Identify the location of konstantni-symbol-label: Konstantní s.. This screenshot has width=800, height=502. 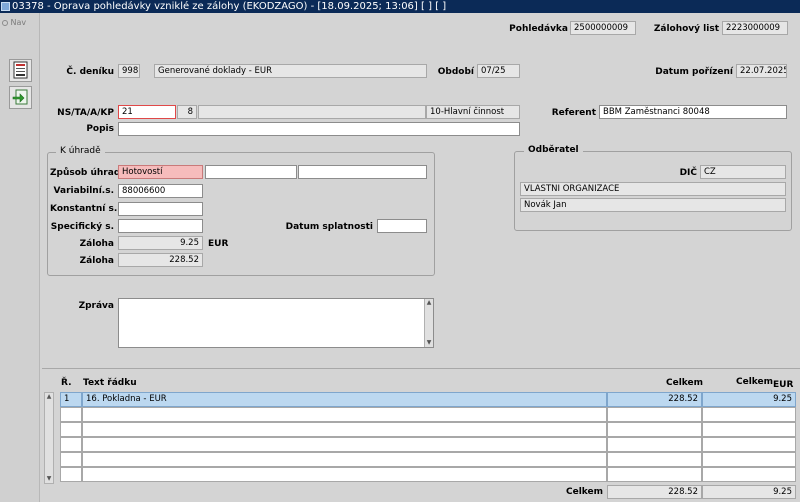
(84, 209).